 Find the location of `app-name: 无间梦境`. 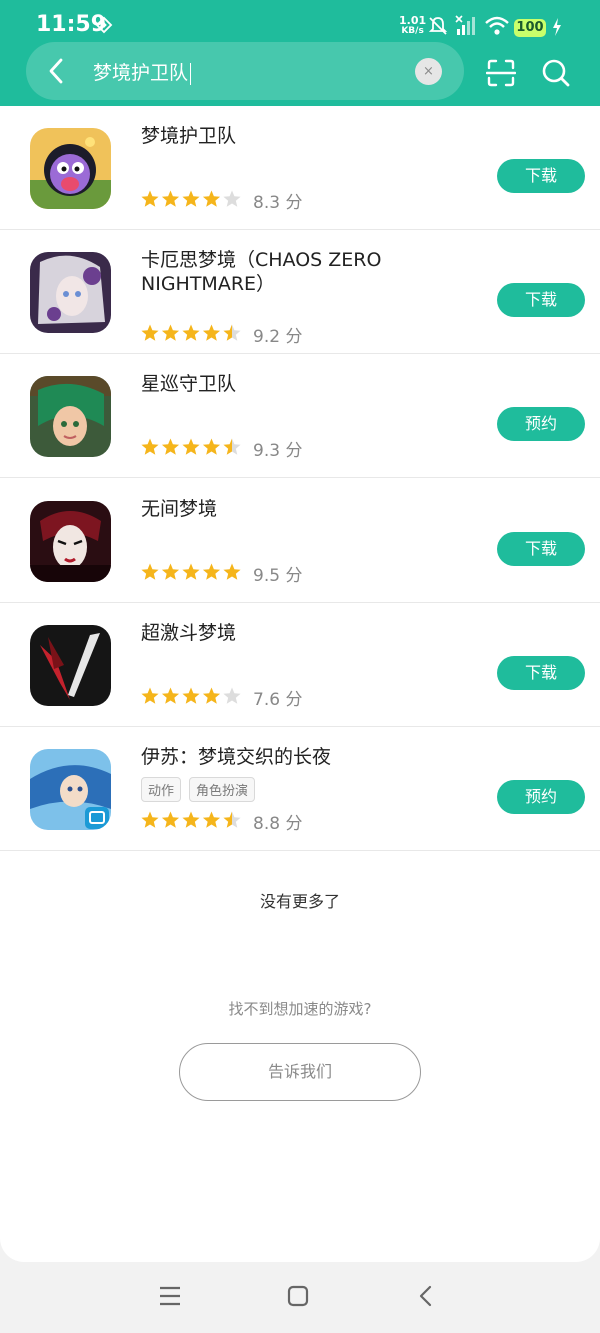

app-name: 无间梦境 is located at coordinates (291, 509).